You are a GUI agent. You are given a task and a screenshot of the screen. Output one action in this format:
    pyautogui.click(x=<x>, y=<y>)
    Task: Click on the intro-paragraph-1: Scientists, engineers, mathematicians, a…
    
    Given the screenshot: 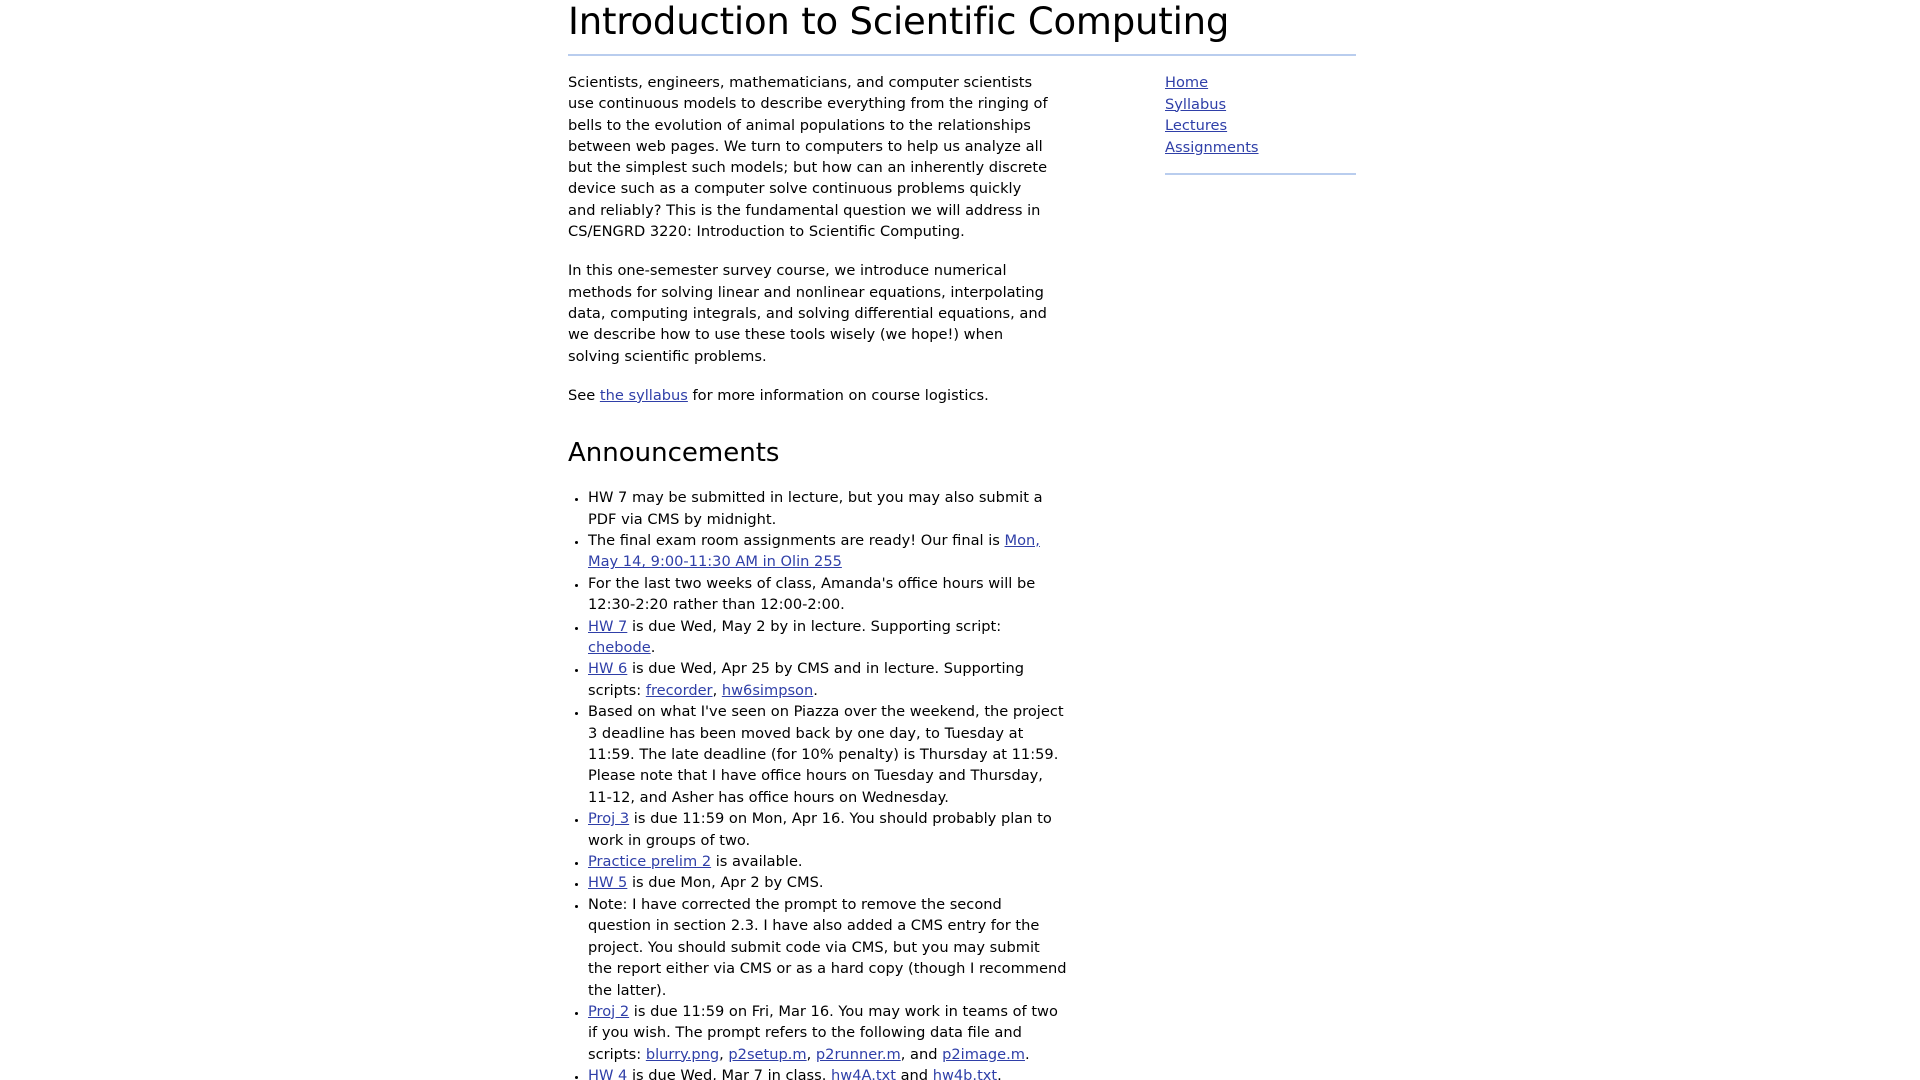 What is the action you would take?
    pyautogui.click(x=808, y=157)
    